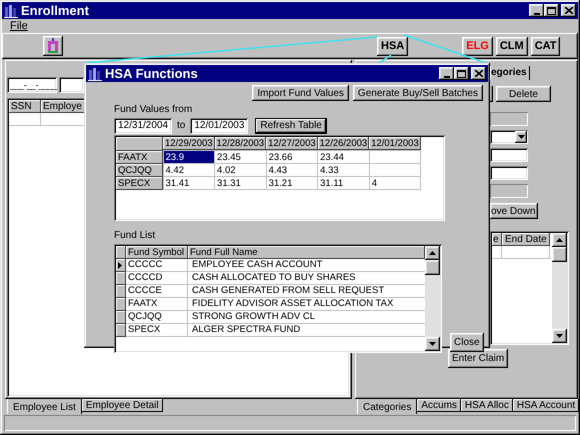 This screenshot has width=580, height=435. I want to click on table-cell: CCCCE, so click(157, 291).